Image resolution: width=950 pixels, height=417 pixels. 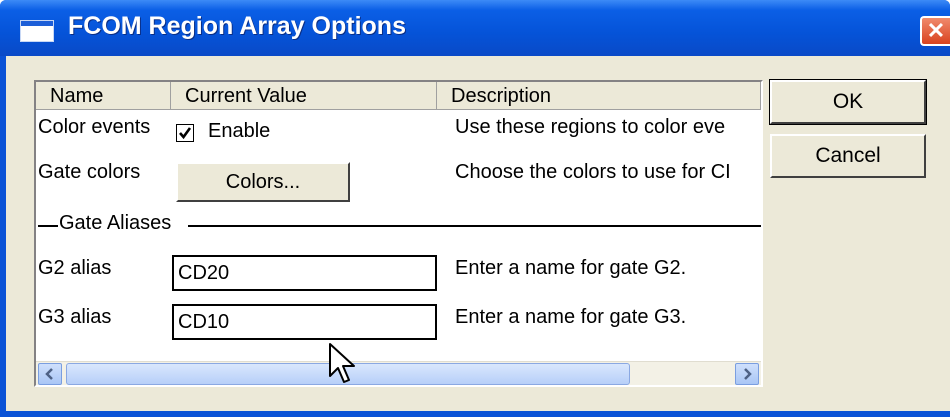 What do you see at coordinates (89, 172) in the screenshot?
I see `gate-colors-label: Gate colors` at bounding box center [89, 172].